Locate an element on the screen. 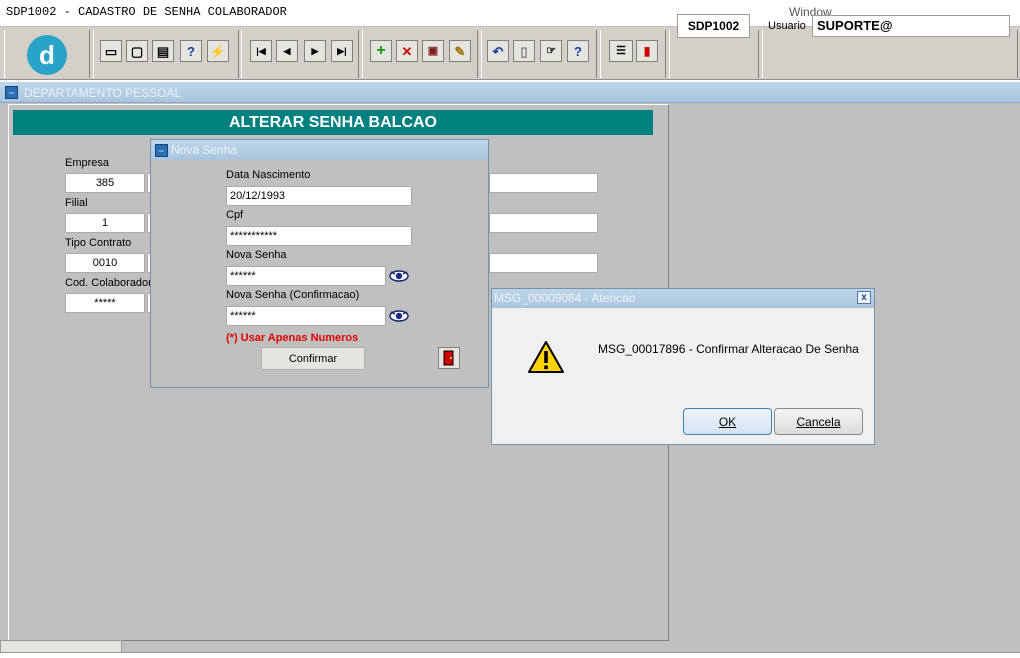 The width and height of the screenshot is (1020, 658). edit-record-icon: ✎ is located at coordinates (460, 51).